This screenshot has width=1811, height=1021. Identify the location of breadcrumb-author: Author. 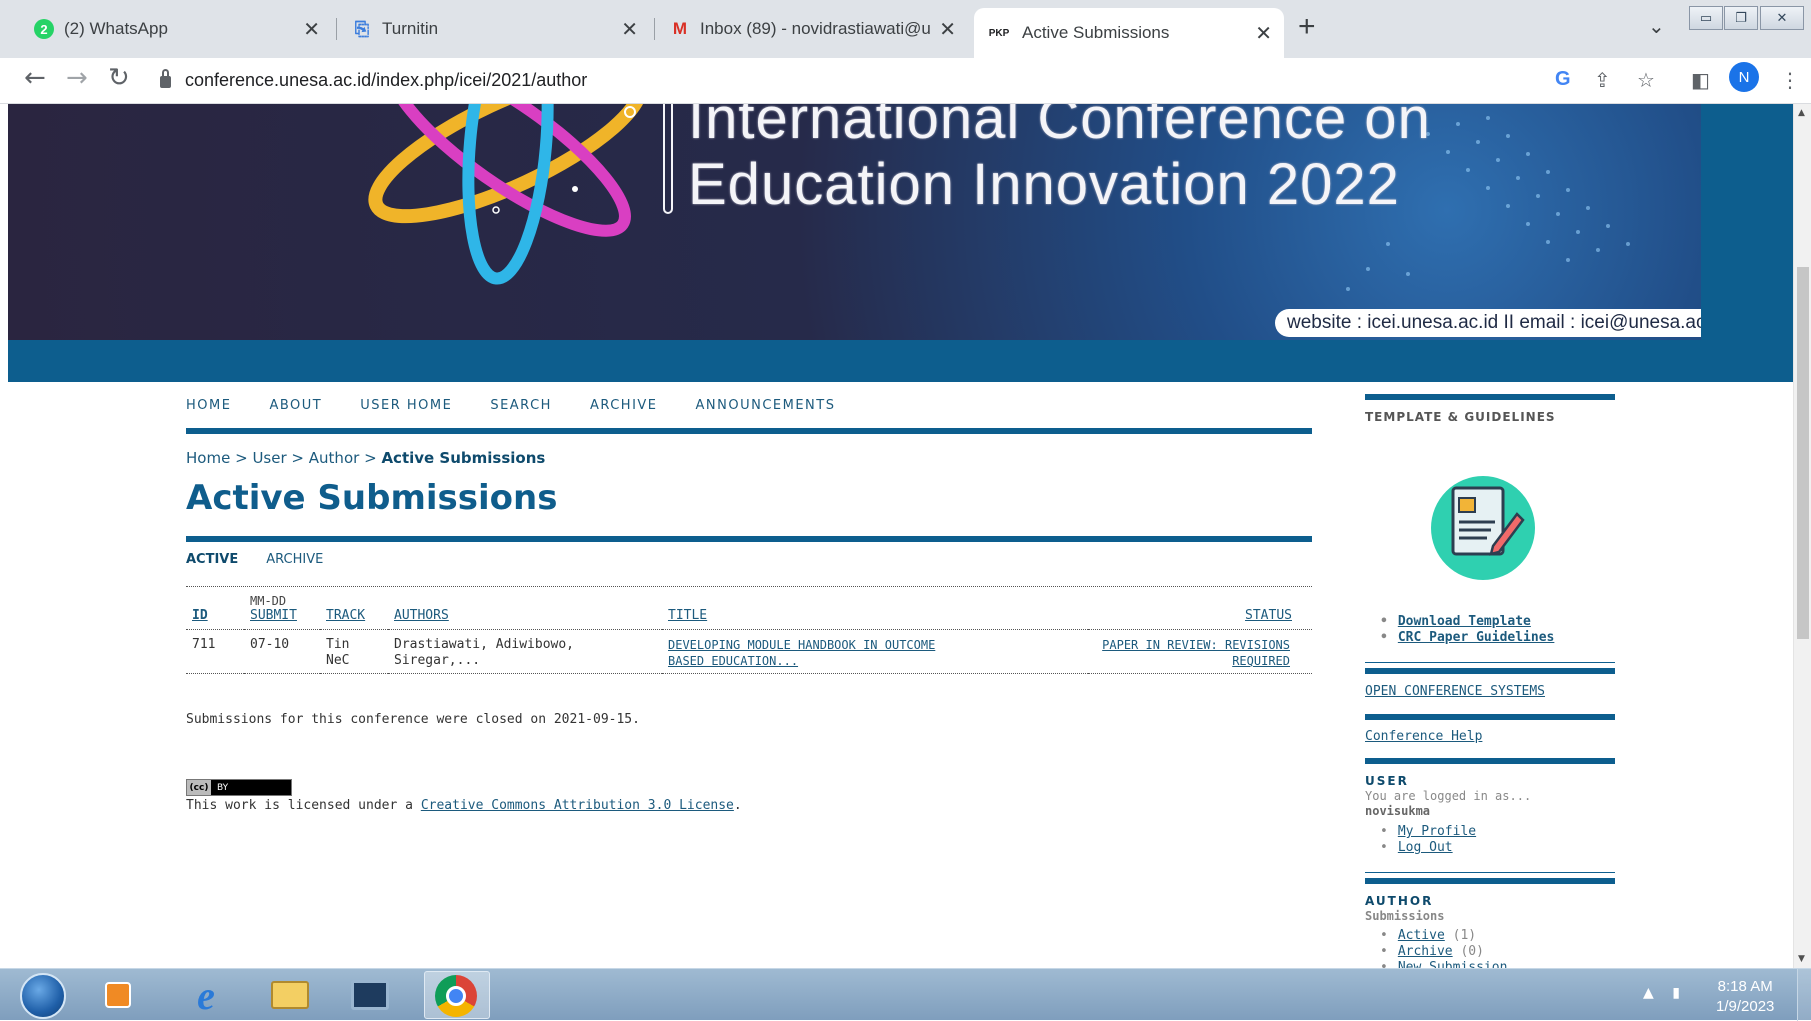
(334, 458).